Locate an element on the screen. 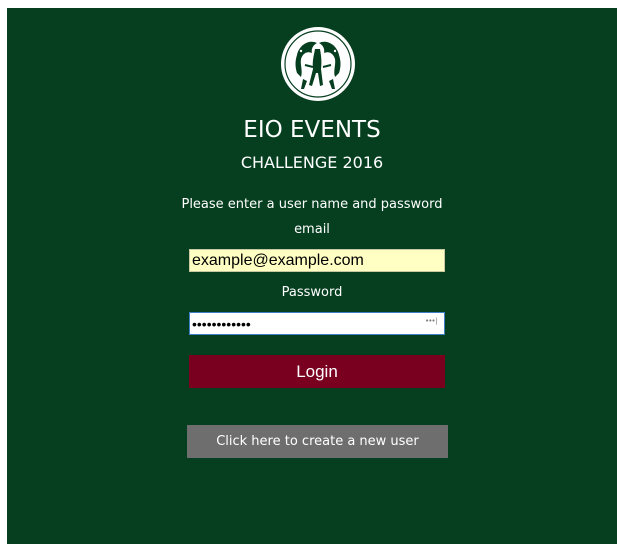 This screenshot has height=544, width=617. login-instruction: Please enter a user name and password is located at coordinates (312, 204).